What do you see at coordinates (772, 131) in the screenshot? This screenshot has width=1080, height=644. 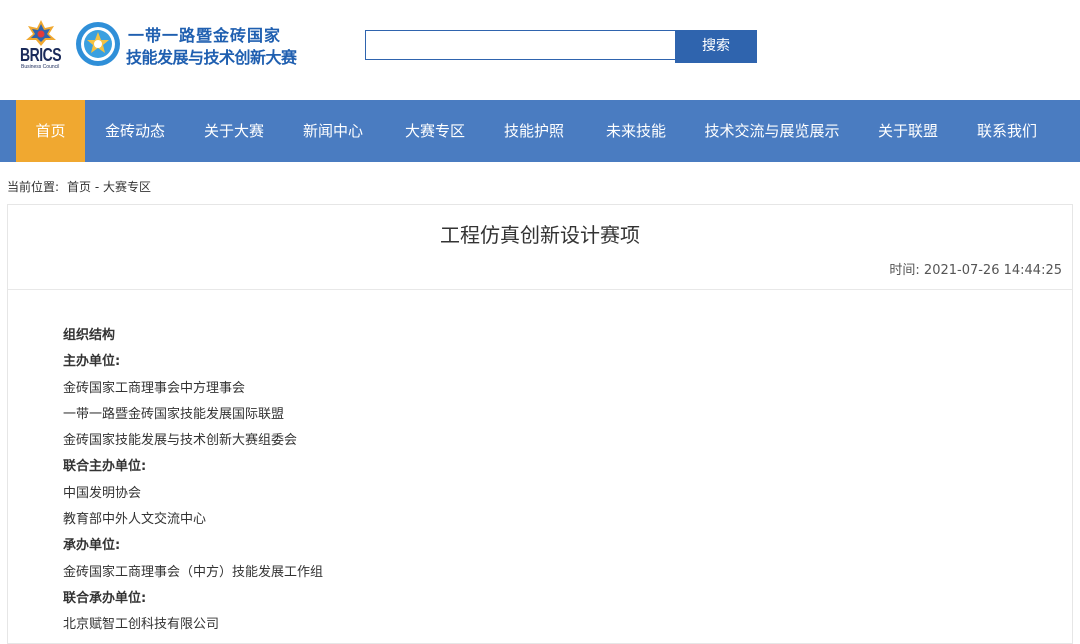 I see `nav-item-tech-exchange: 技术交流与展览展示` at bounding box center [772, 131].